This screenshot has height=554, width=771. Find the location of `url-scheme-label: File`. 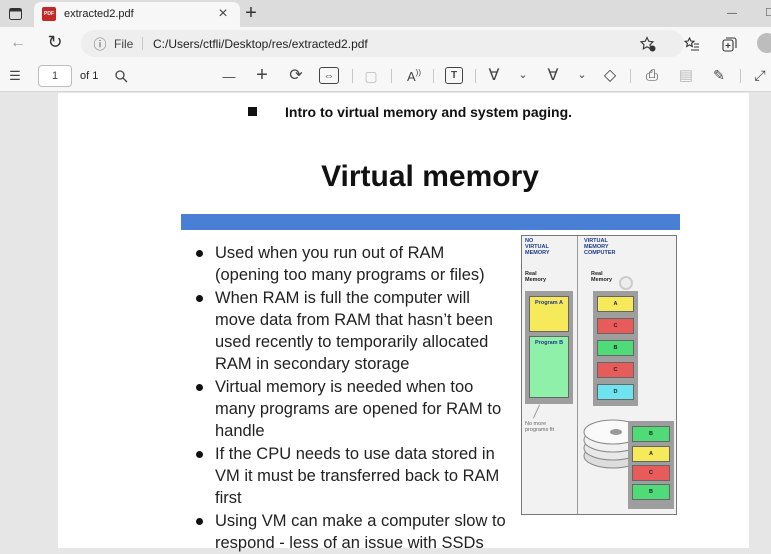

url-scheme-label: File is located at coordinates (124, 44).